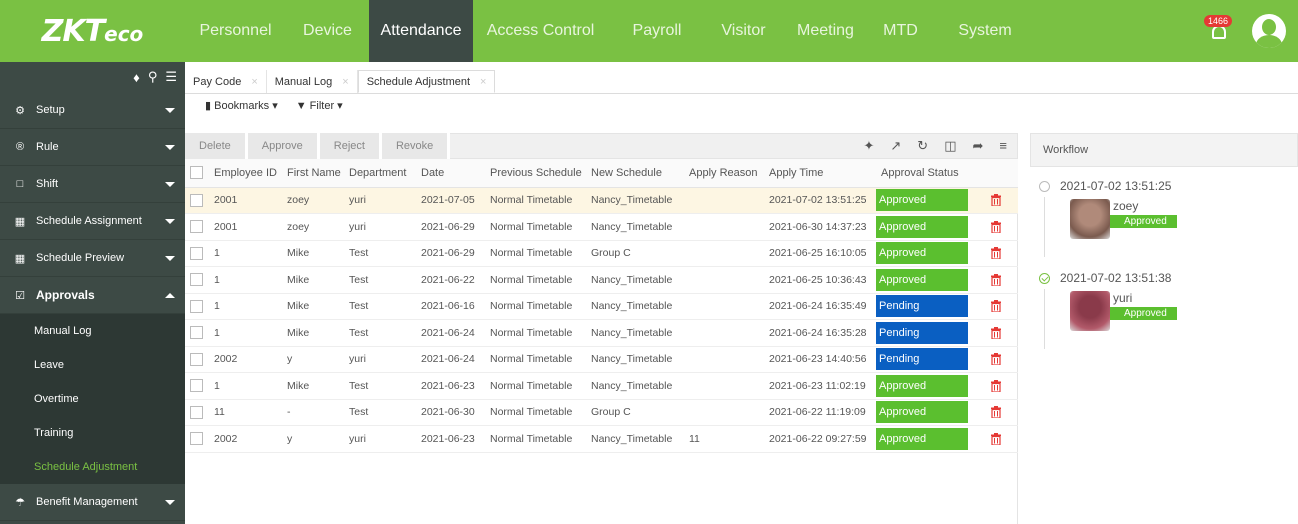 The height and width of the screenshot is (524, 1298). Describe the element at coordinates (426, 81) in the screenshot. I see `tab-schedule-adjustment: Schedule Adjustment ×` at that location.